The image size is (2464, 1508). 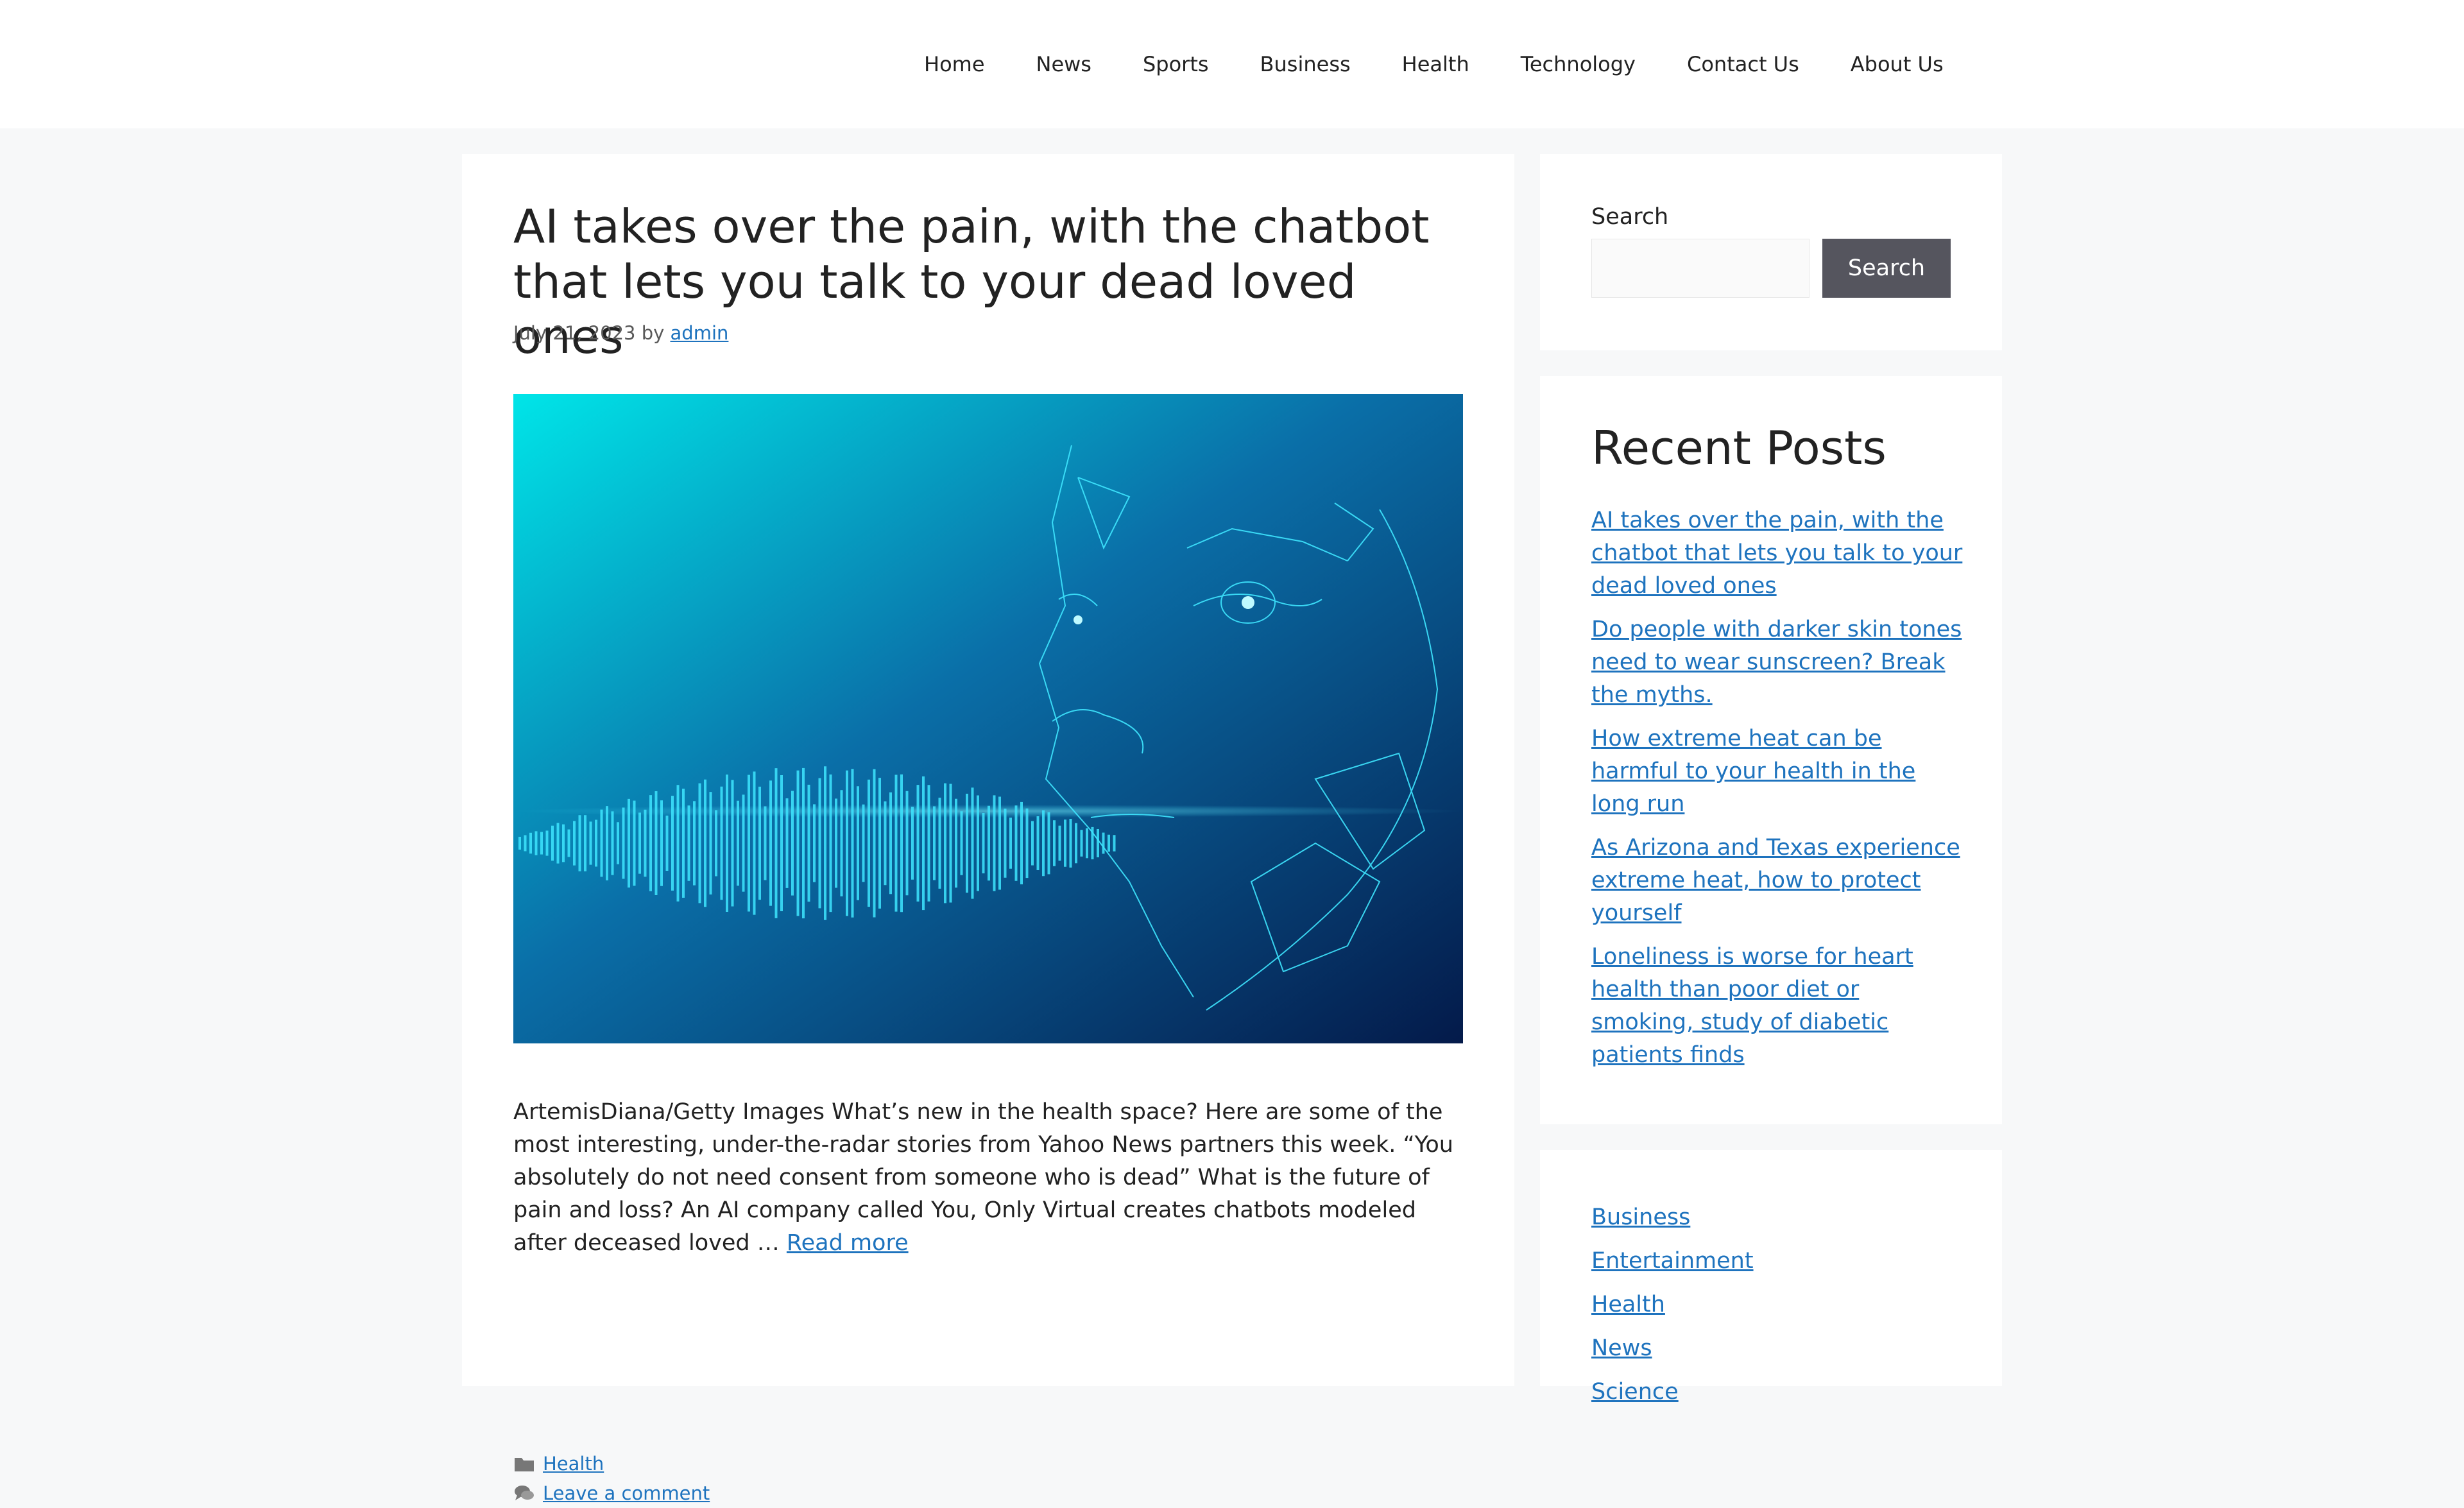 I want to click on category-health-link: Health, so click(x=1628, y=1304).